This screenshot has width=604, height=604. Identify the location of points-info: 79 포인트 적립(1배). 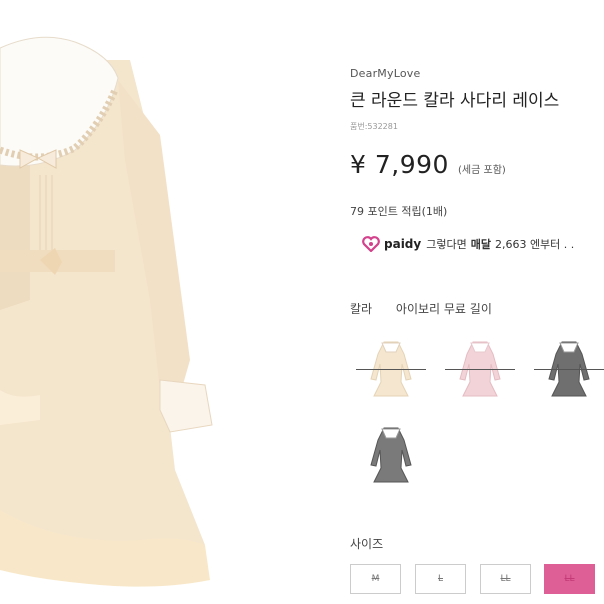
(399, 211).